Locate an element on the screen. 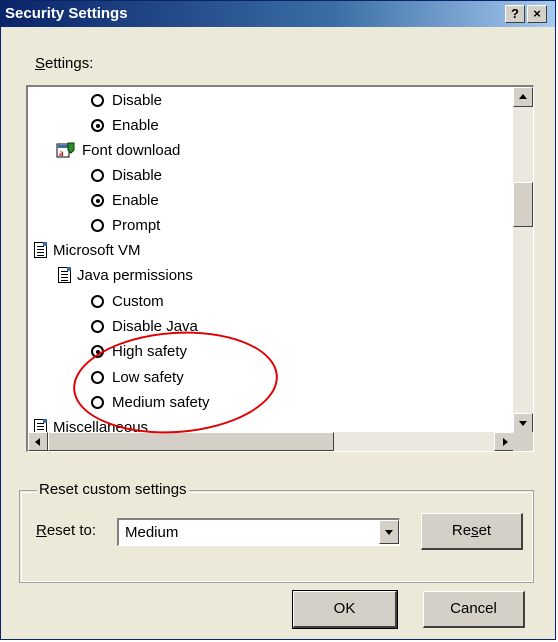 This screenshot has width=558, height=642. svg-text: a is located at coordinates (61, 153).